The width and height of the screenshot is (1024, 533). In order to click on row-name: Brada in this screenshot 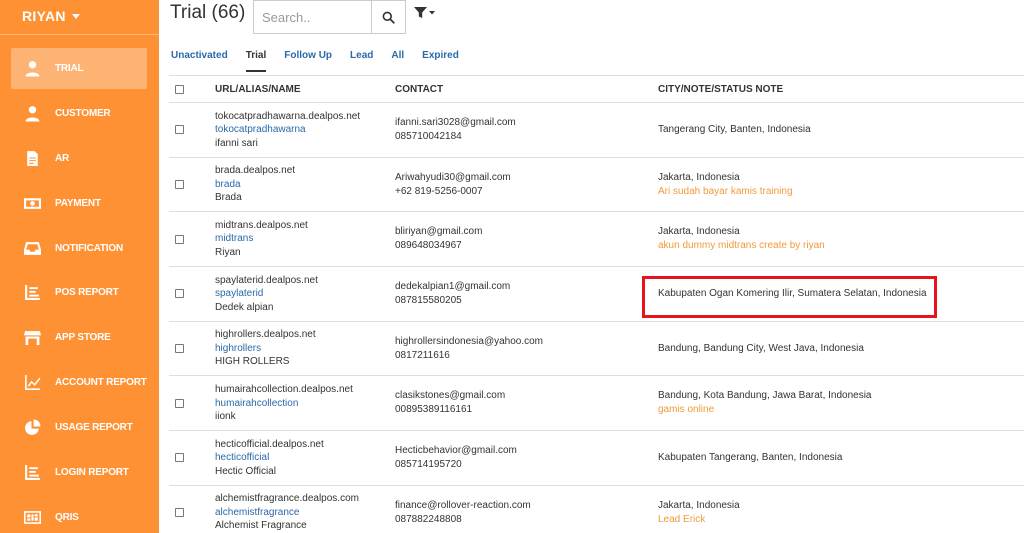, I will do `click(228, 198)`.